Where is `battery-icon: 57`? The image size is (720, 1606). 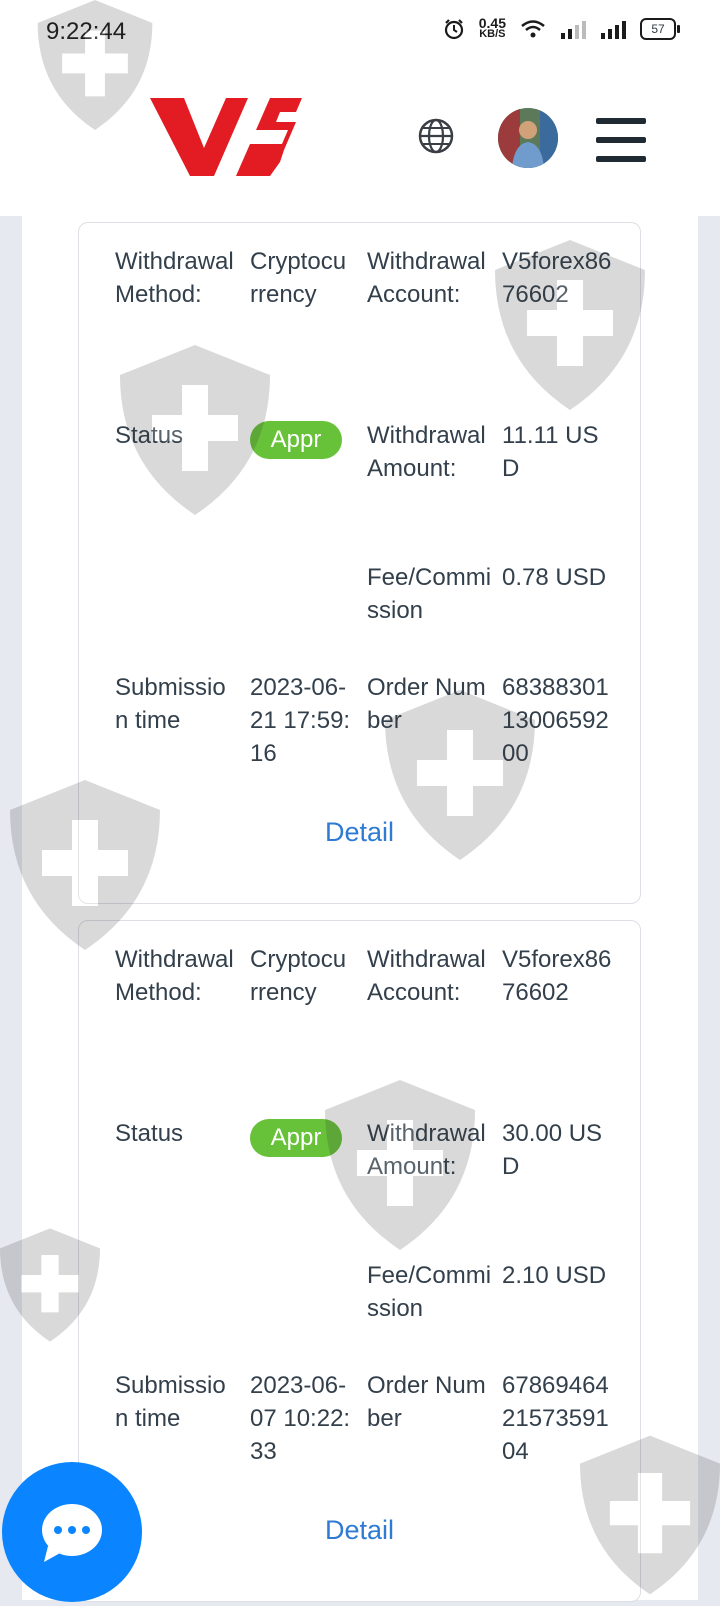
battery-icon: 57 is located at coordinates (660, 29).